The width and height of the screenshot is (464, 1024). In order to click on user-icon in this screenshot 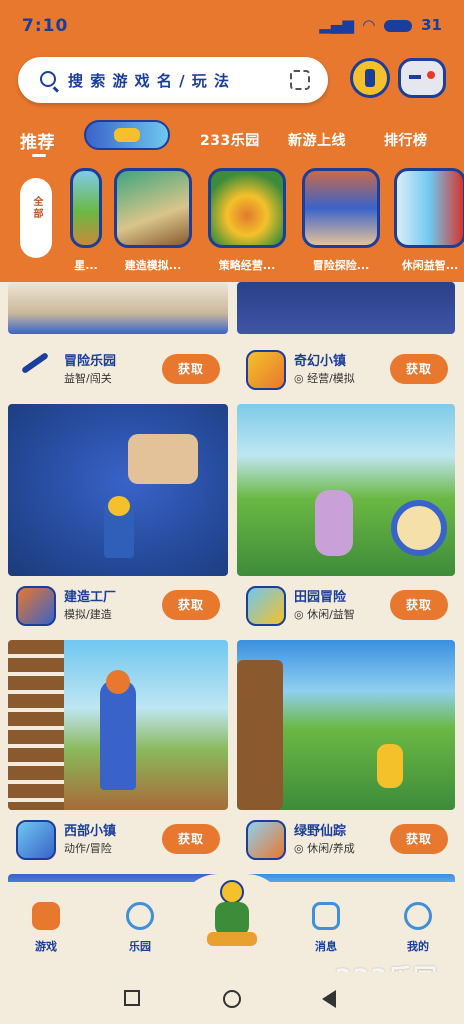, I will do `click(418, 916)`.